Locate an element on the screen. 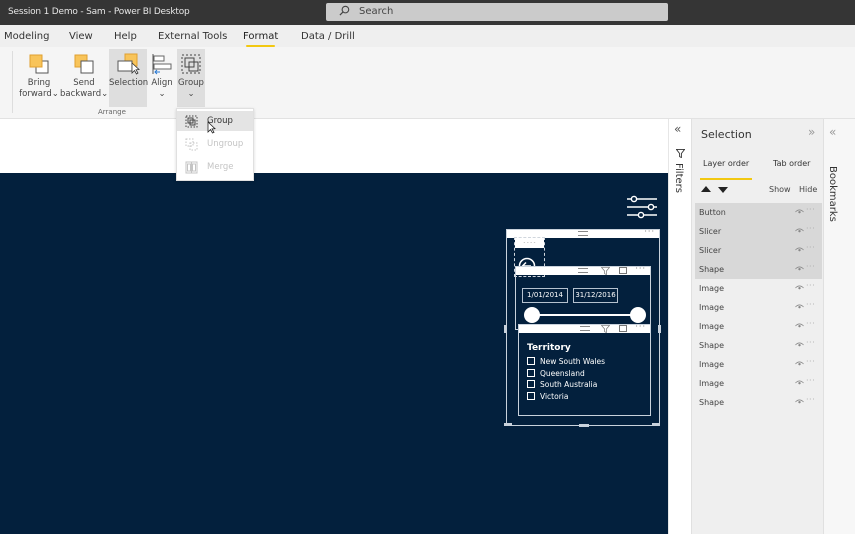 The image size is (855, 534). tab-help: Help is located at coordinates (125, 36).